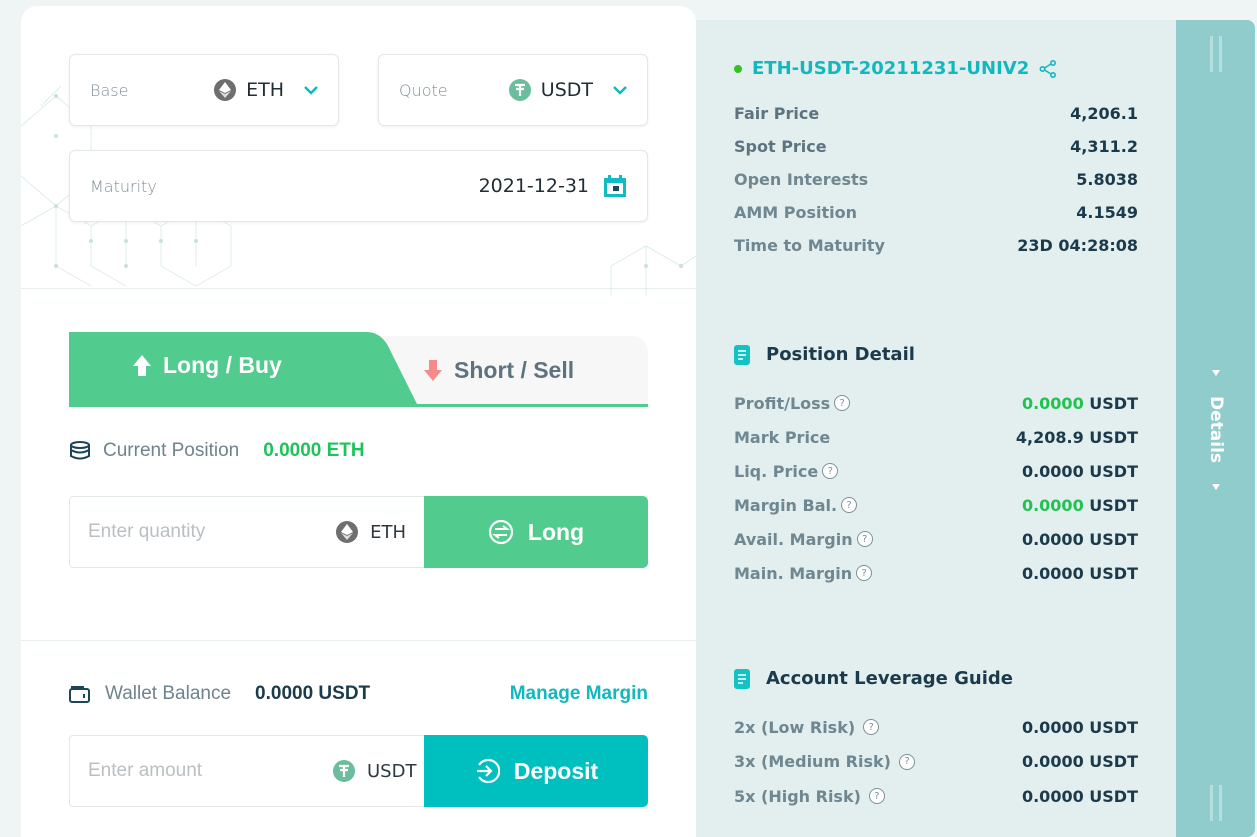 The width and height of the screenshot is (1257, 837). What do you see at coordinates (615, 186) in the screenshot?
I see `calendar-icon` at bounding box center [615, 186].